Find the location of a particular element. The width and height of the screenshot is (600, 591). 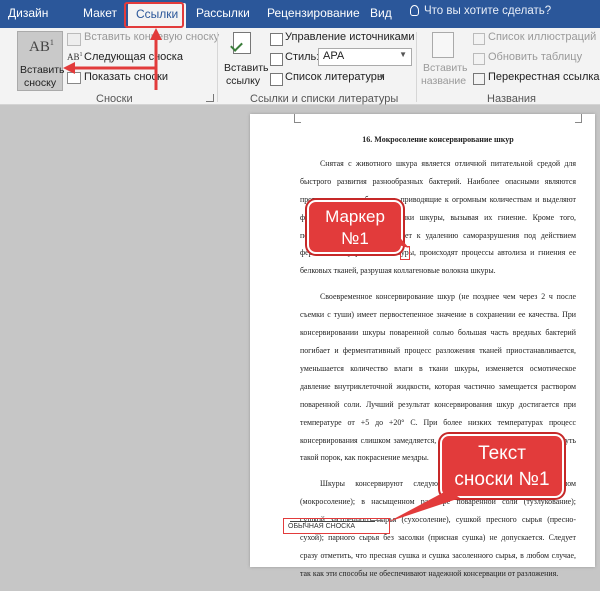

marker-callout-line-2: №1 is located at coordinates (355, 238).